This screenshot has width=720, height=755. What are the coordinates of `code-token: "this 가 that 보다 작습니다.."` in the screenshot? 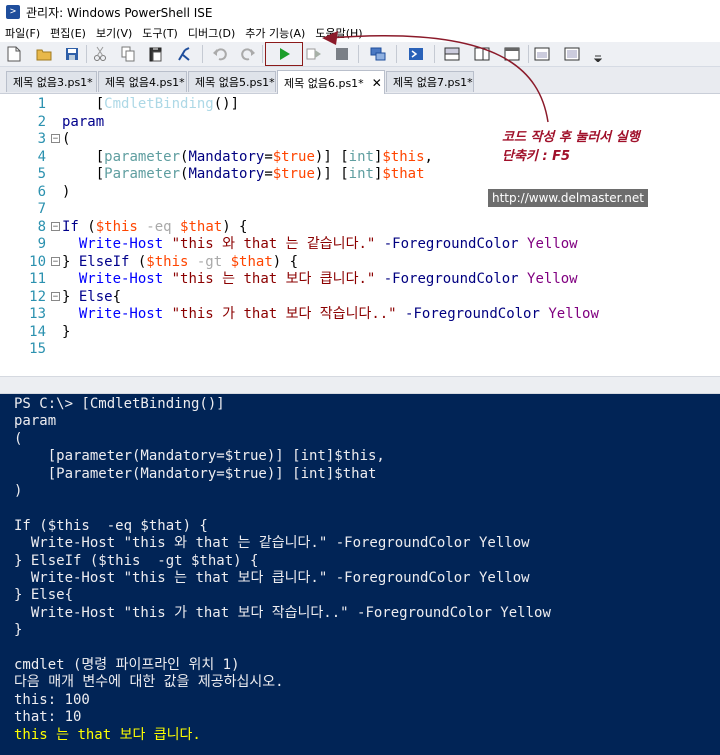 It's located at (284, 314).